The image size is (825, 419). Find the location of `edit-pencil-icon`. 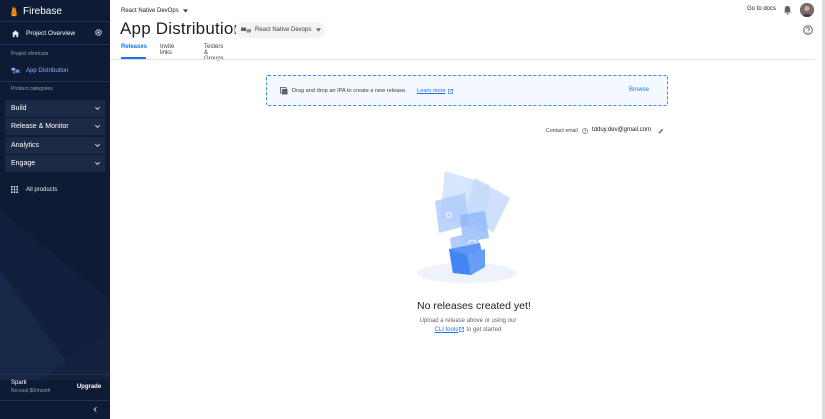

edit-pencil-icon is located at coordinates (661, 131).